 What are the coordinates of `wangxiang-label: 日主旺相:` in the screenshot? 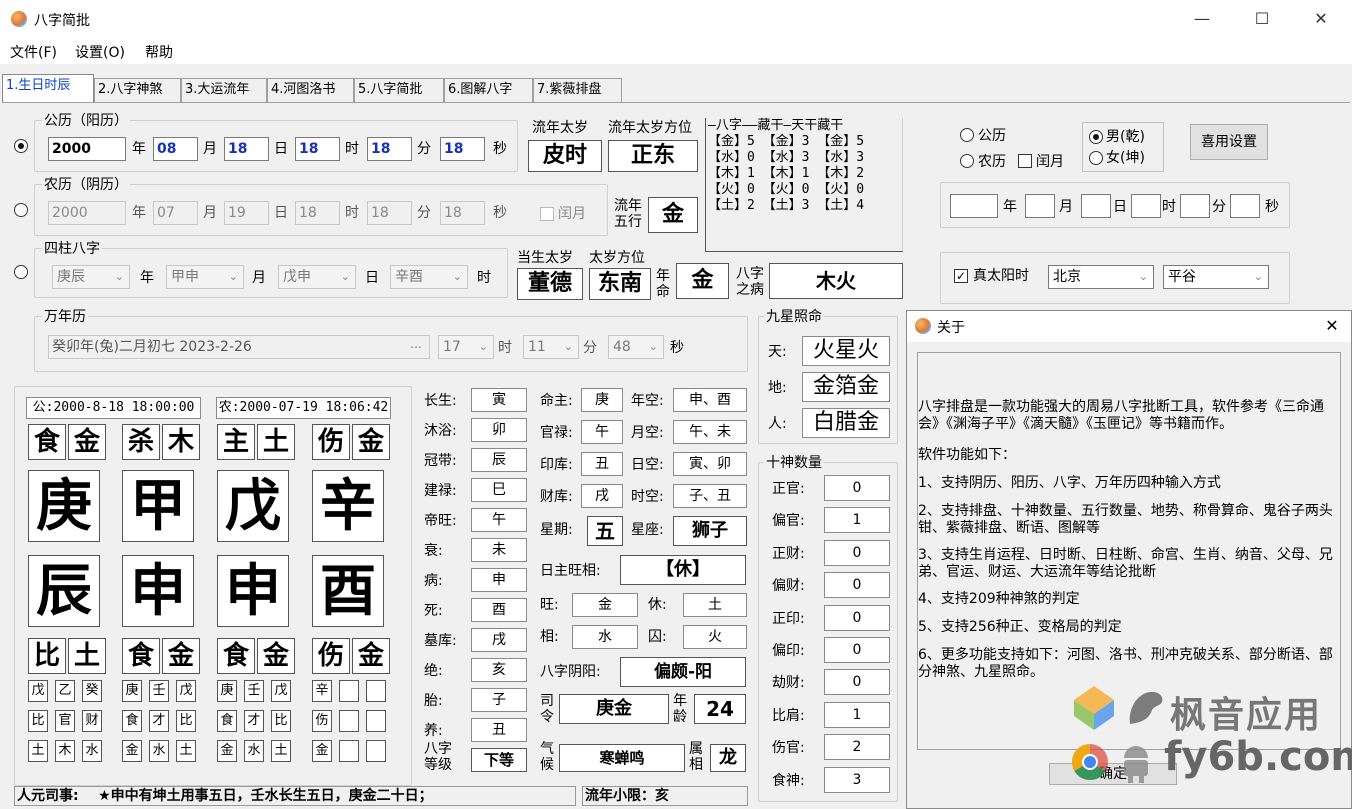 It's located at (570, 571).